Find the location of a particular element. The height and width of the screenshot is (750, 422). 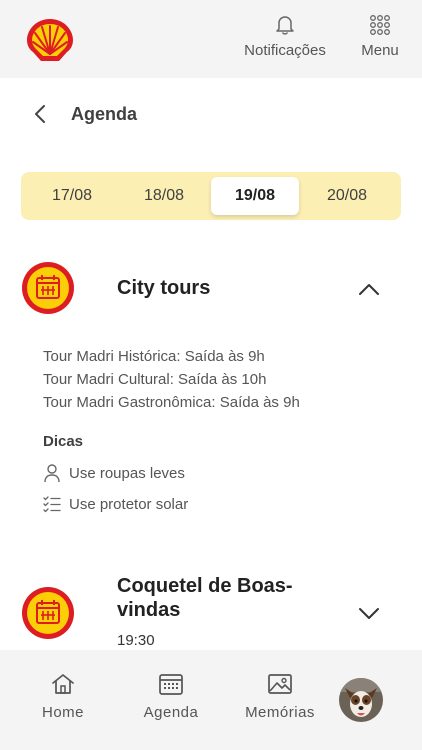

tip-item: Use protetor solar is located at coordinates (115, 504).